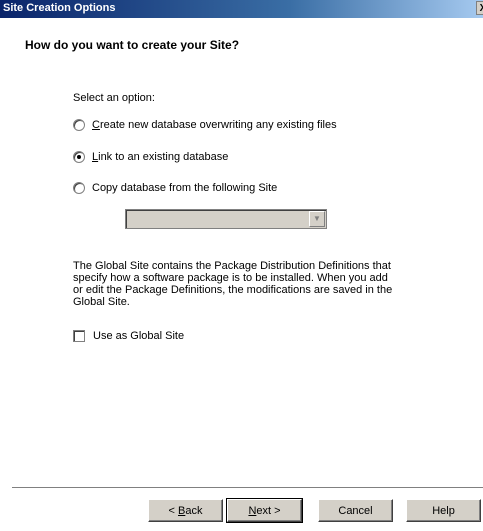  I want to click on option-link-existing-label: Link to an existing database, so click(160, 157).